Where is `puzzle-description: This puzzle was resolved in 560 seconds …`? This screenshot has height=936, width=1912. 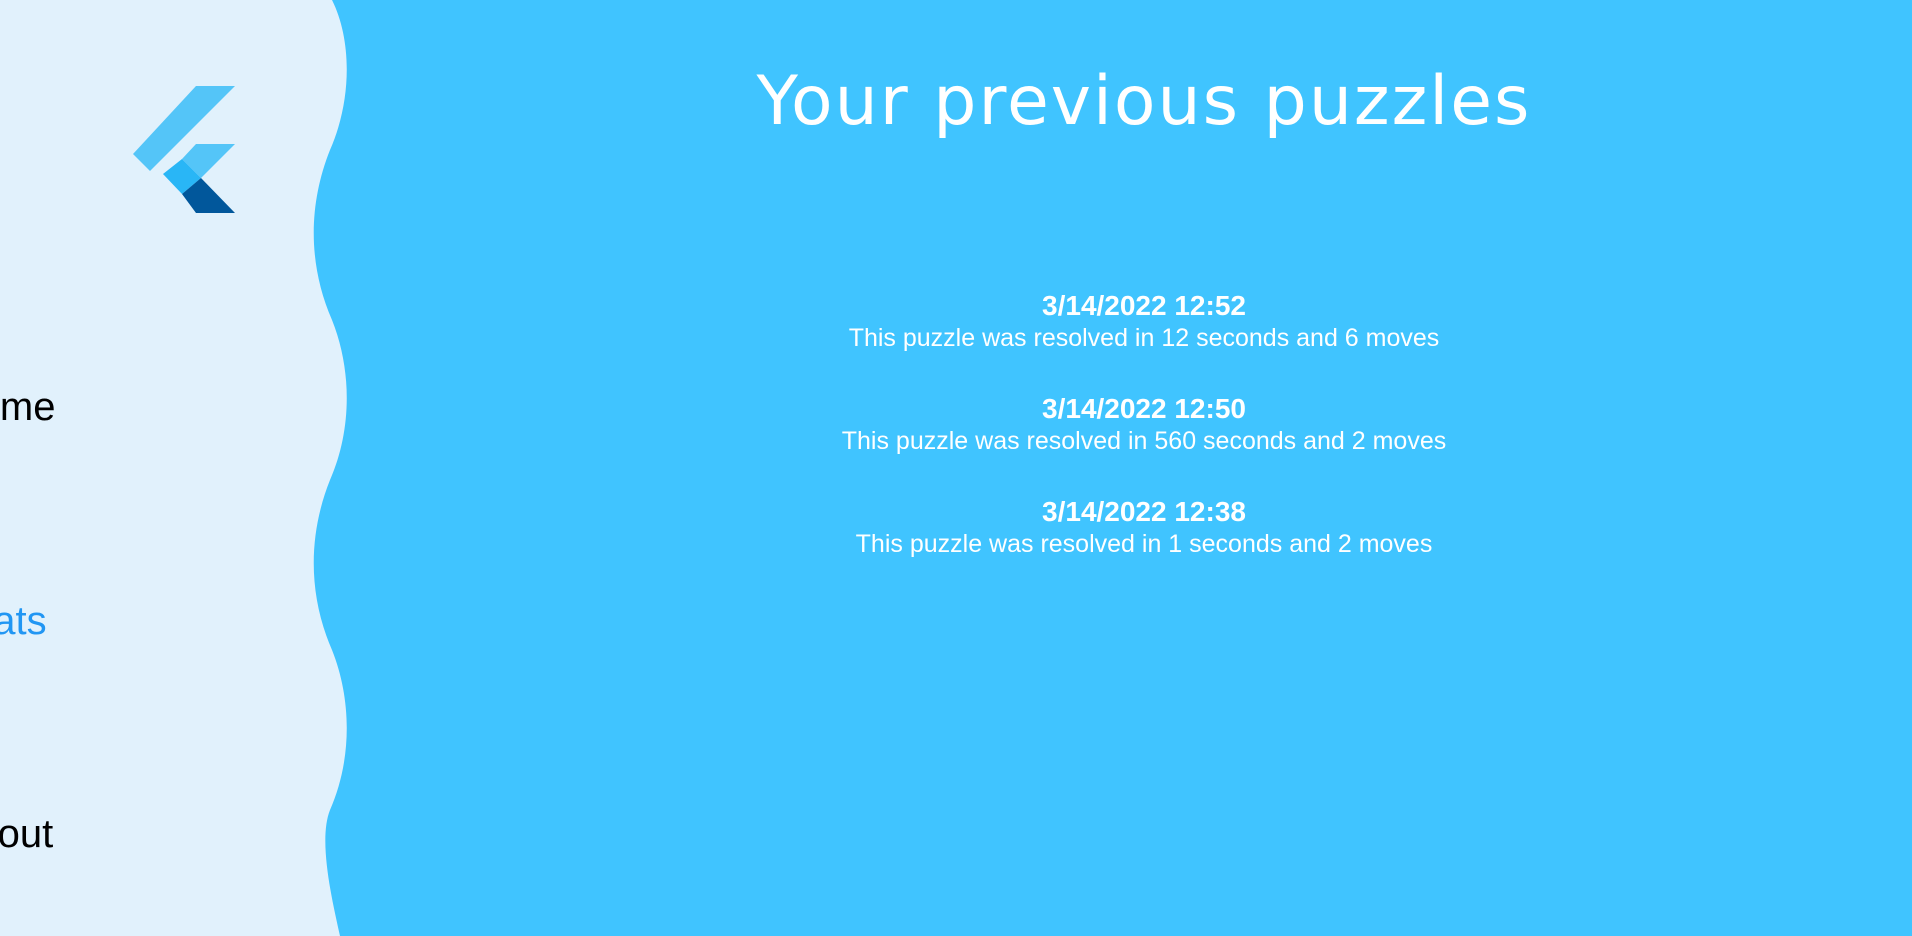 puzzle-description: This puzzle was resolved in 560 seconds … is located at coordinates (1144, 441).